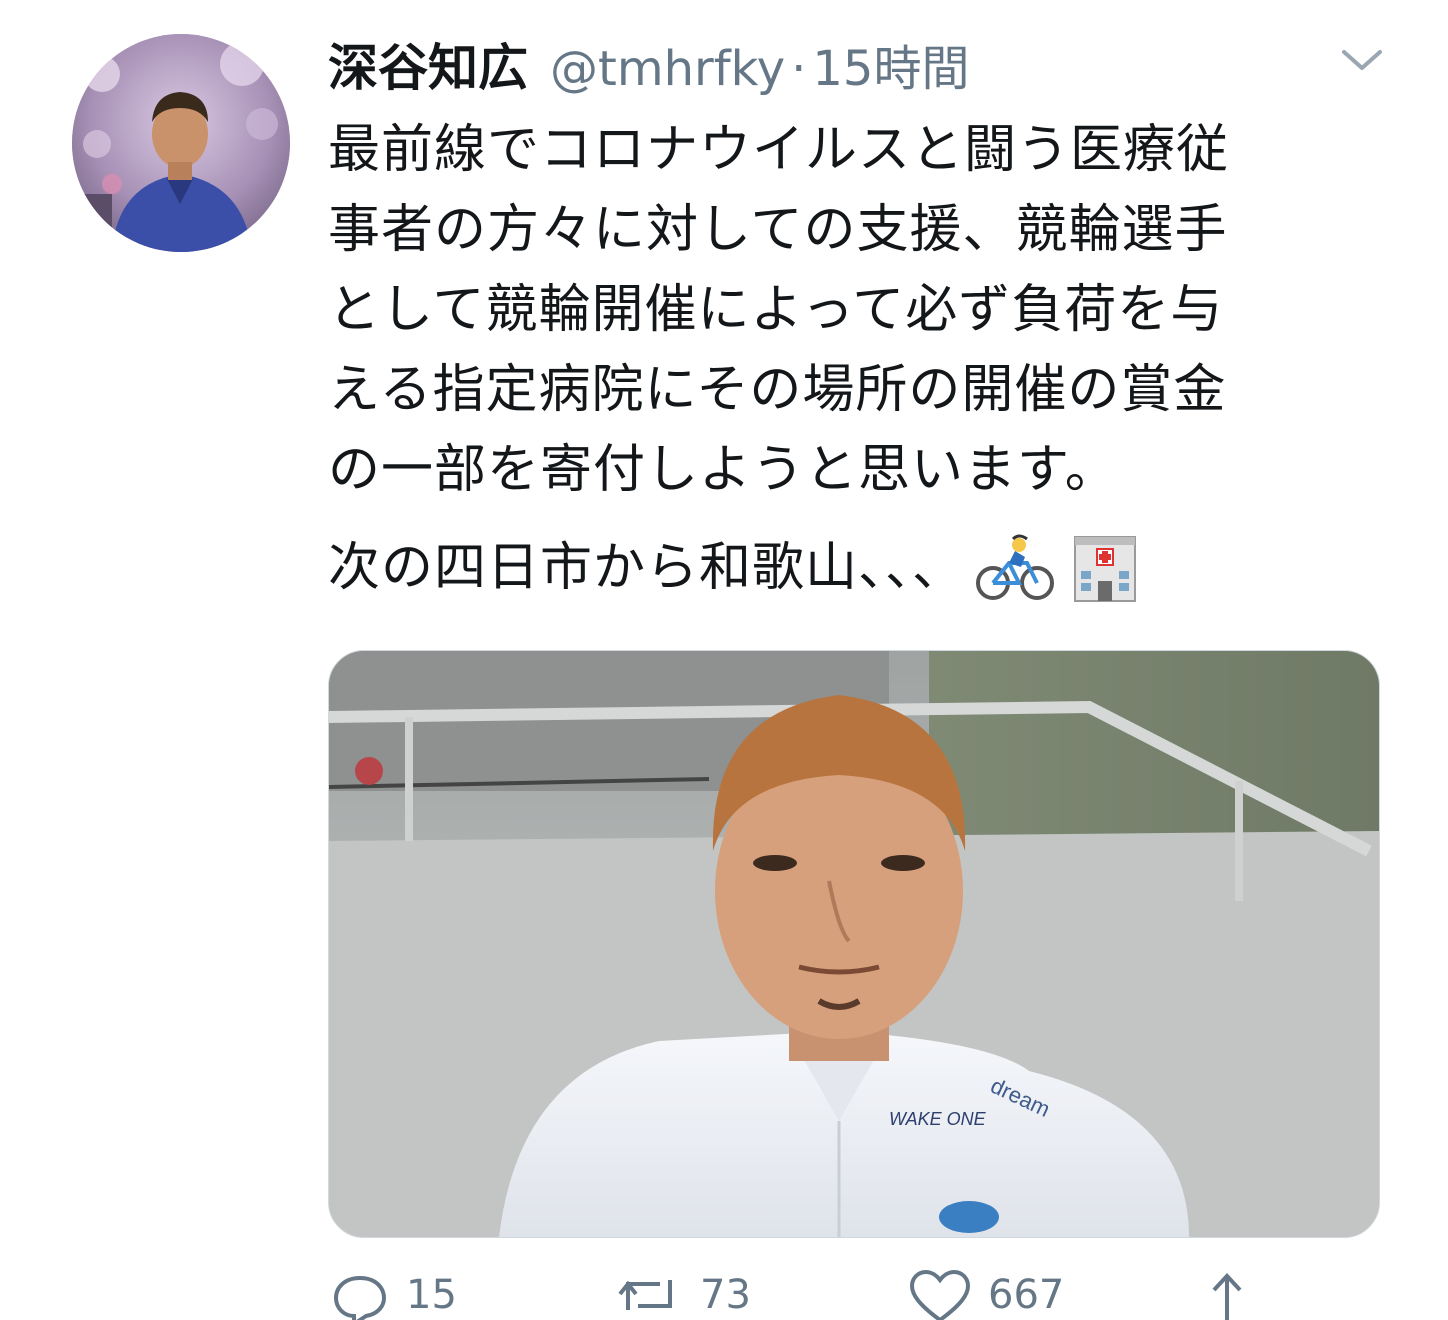 This screenshot has width=1448, height=1320. What do you see at coordinates (431, 1295) in the screenshot?
I see `reply-count: 15` at bounding box center [431, 1295].